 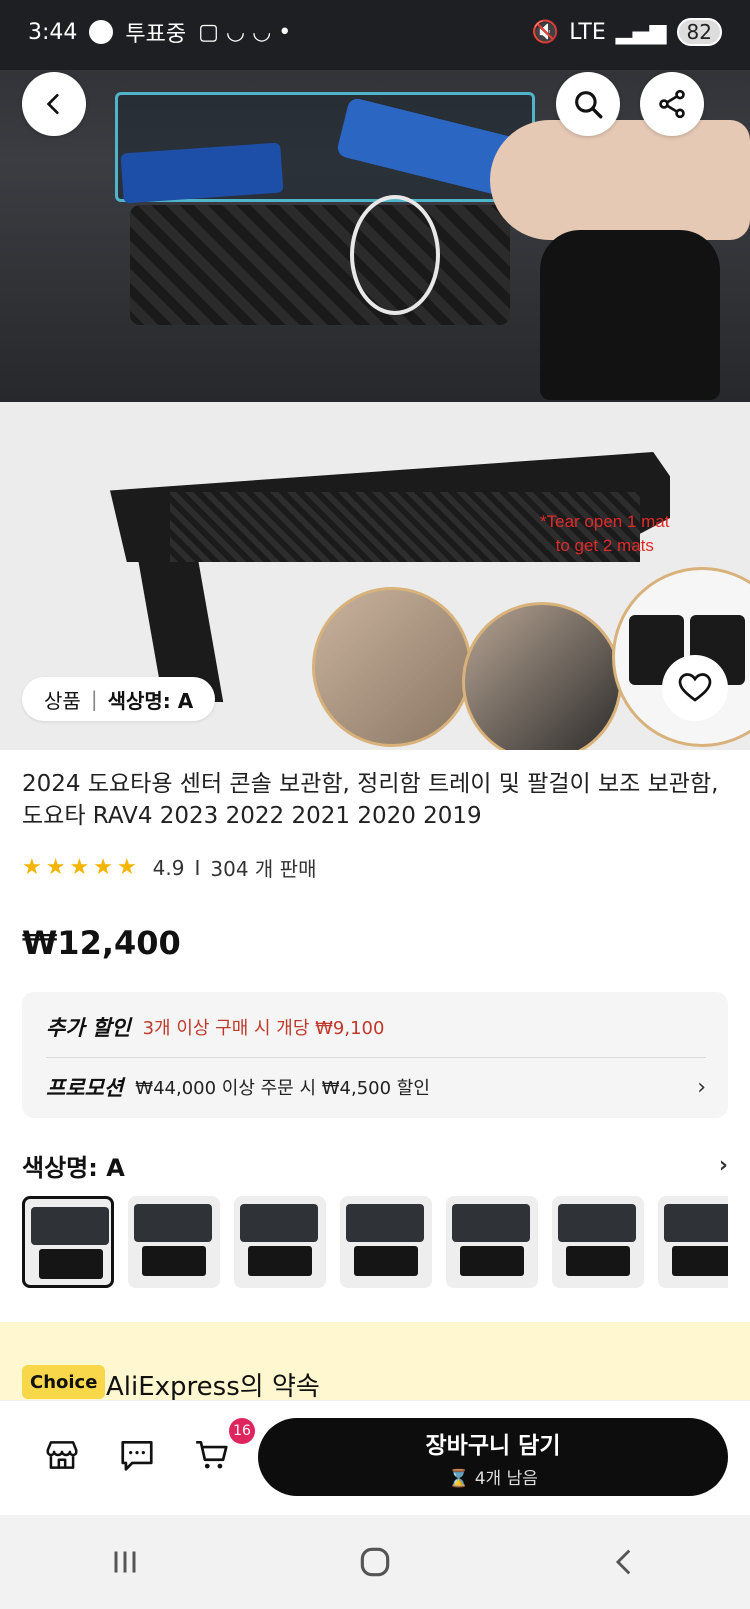 I want to click on heart-icon, so click(x=695, y=687).